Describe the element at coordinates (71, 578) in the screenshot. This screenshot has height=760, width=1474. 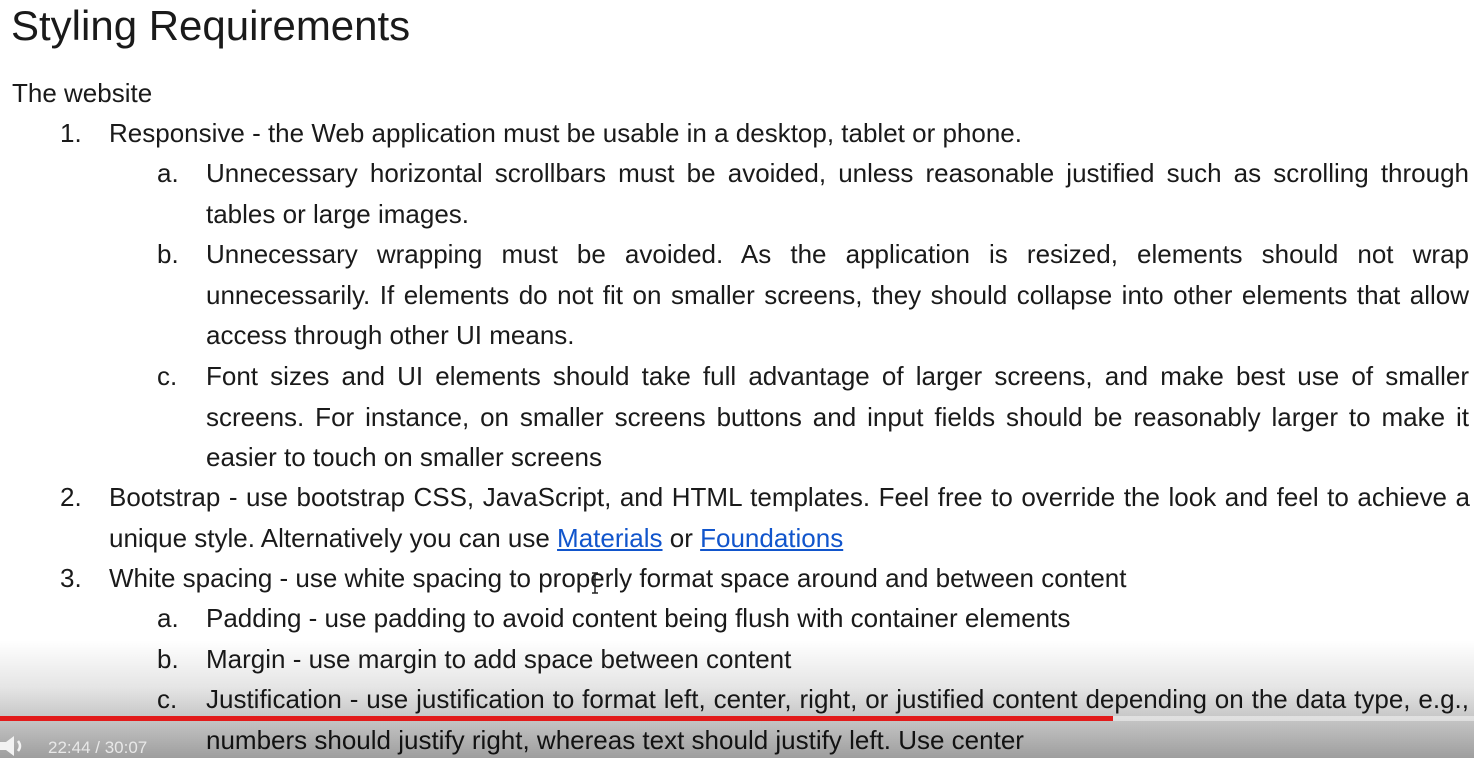
I see `list-marker: 3.` at that location.